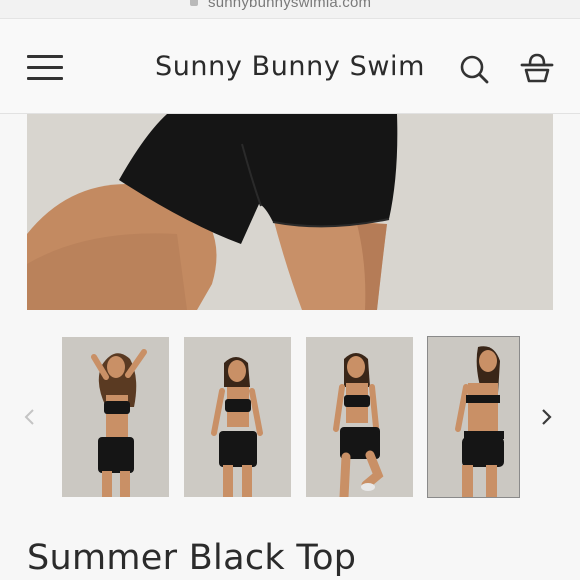  I want to click on url-text: sunnybunnyswimla.com, so click(290, 5).